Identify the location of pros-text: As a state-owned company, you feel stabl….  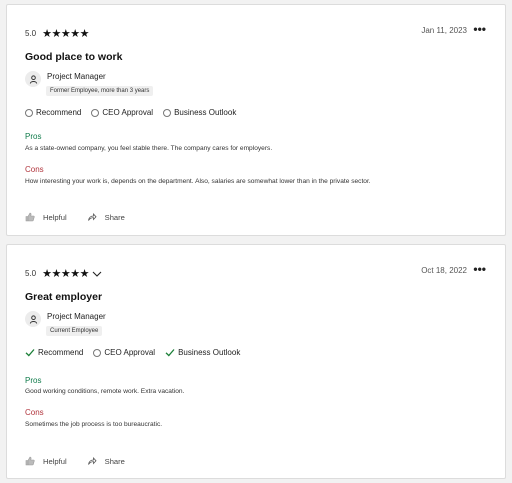
(149, 148).